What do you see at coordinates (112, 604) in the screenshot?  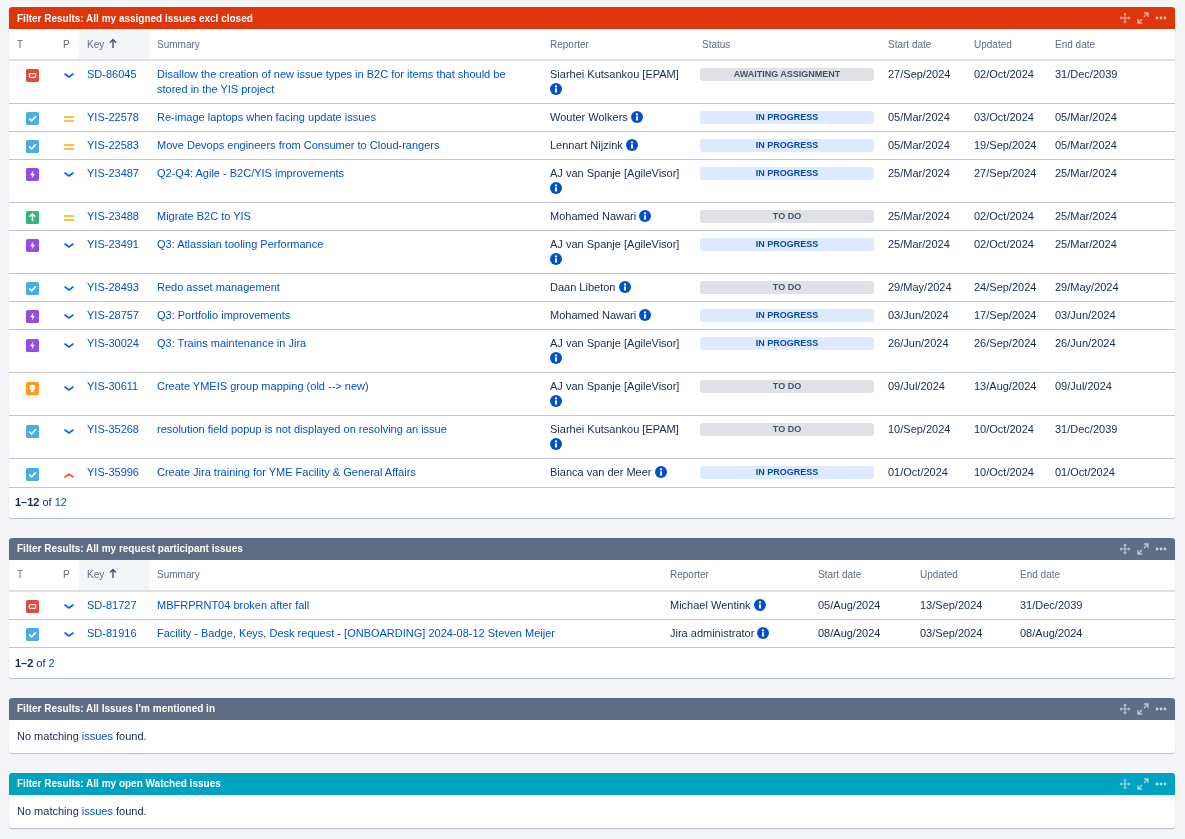 I see `issue-key-link: SD-81727` at bounding box center [112, 604].